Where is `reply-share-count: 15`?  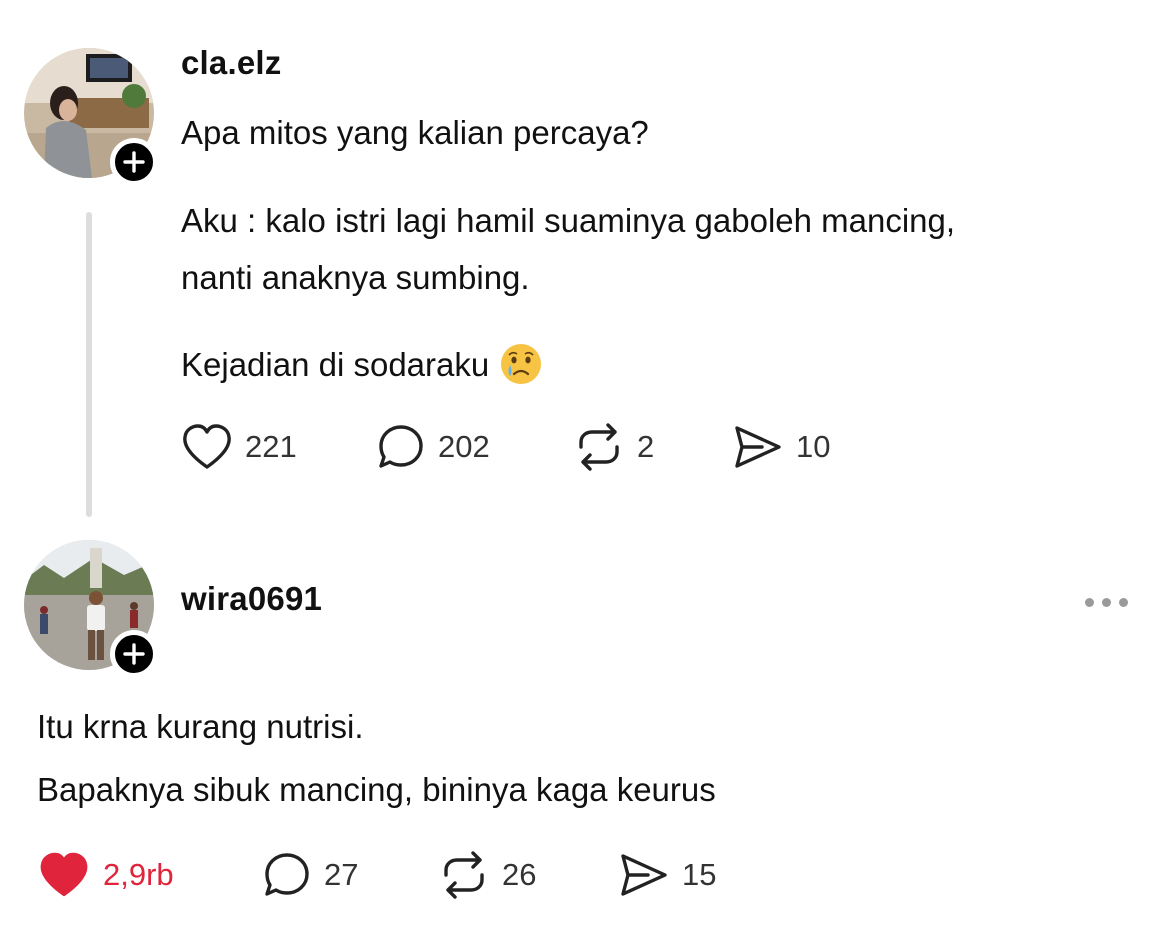
reply-share-count: 15 is located at coordinates (699, 874).